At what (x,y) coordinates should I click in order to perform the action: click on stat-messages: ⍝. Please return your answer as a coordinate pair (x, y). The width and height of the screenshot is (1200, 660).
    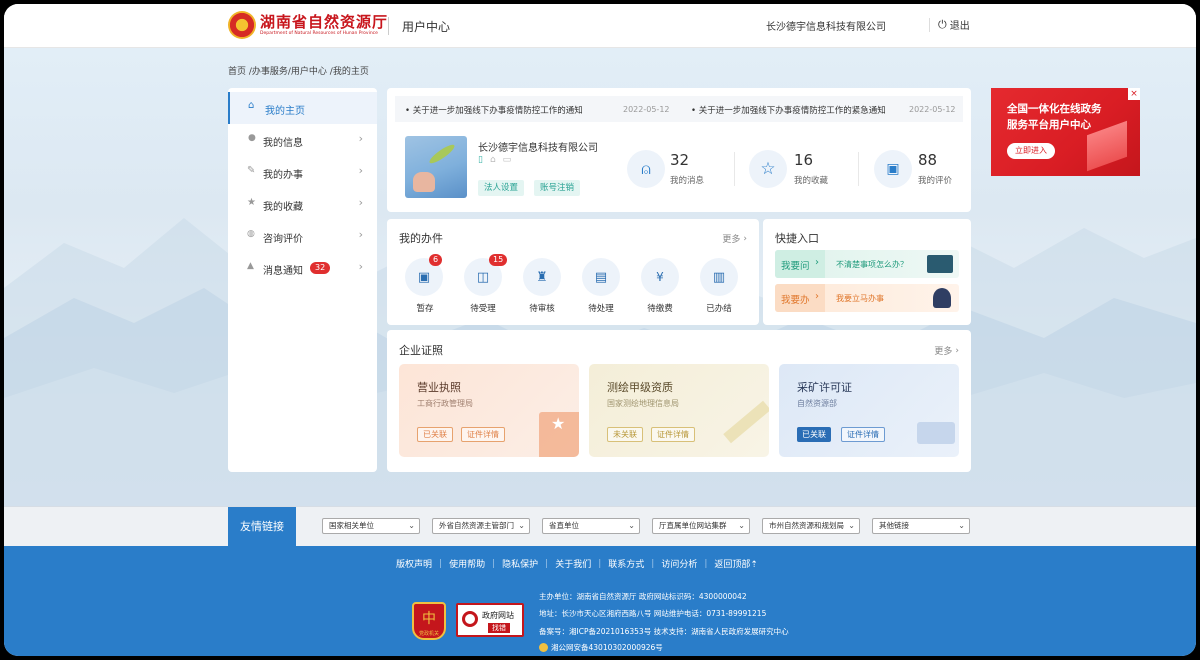
    Looking at the image, I should click on (646, 169).